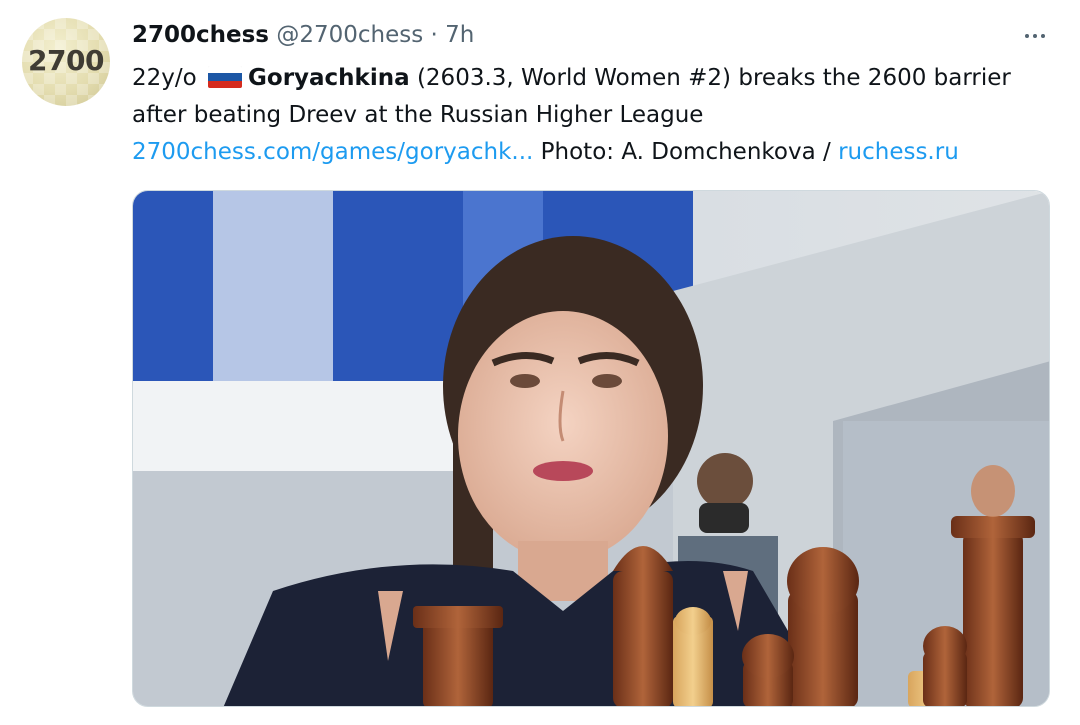 This screenshot has height=725, width=1080. I want to click on photo-credit: Photo: A. Domchenkova /, so click(686, 152).